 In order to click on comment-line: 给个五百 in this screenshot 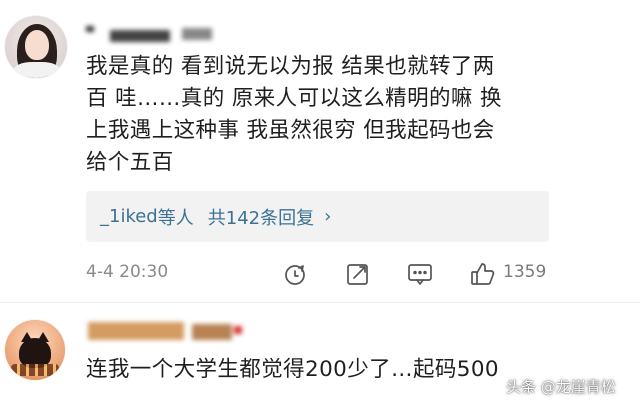, I will do `click(130, 162)`.